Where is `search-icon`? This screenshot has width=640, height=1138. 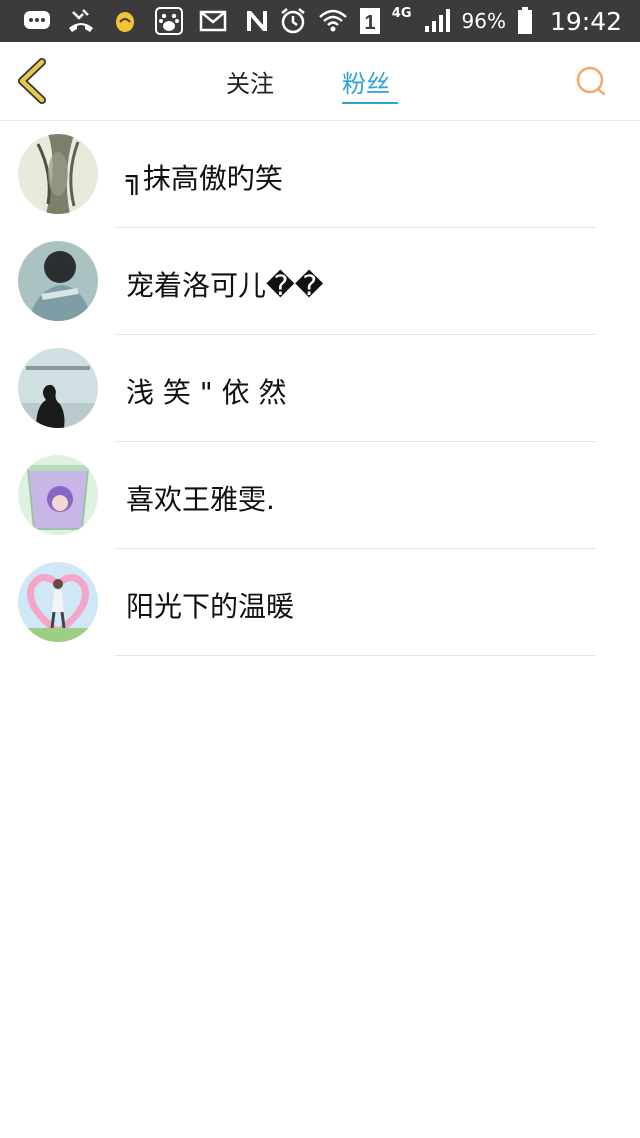 search-icon is located at coordinates (591, 81).